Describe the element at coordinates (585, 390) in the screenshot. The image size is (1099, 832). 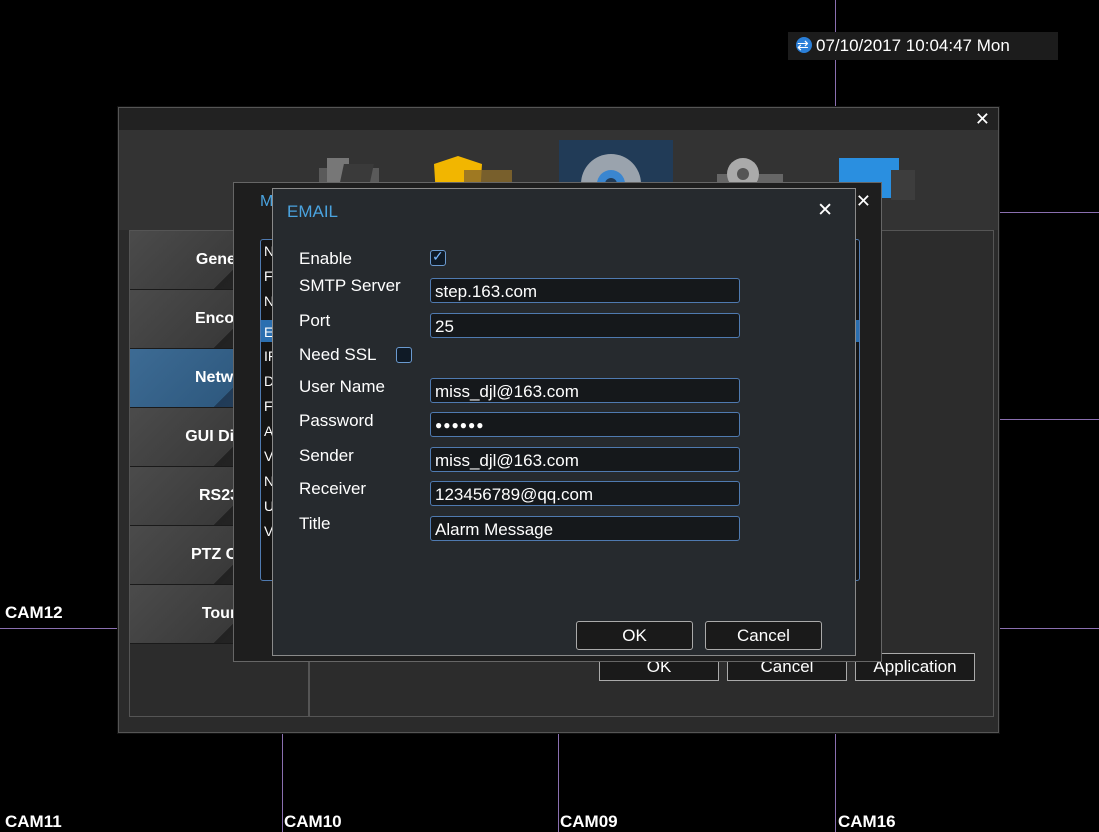
I see `user-name-input: miss_djl@163.com` at that location.